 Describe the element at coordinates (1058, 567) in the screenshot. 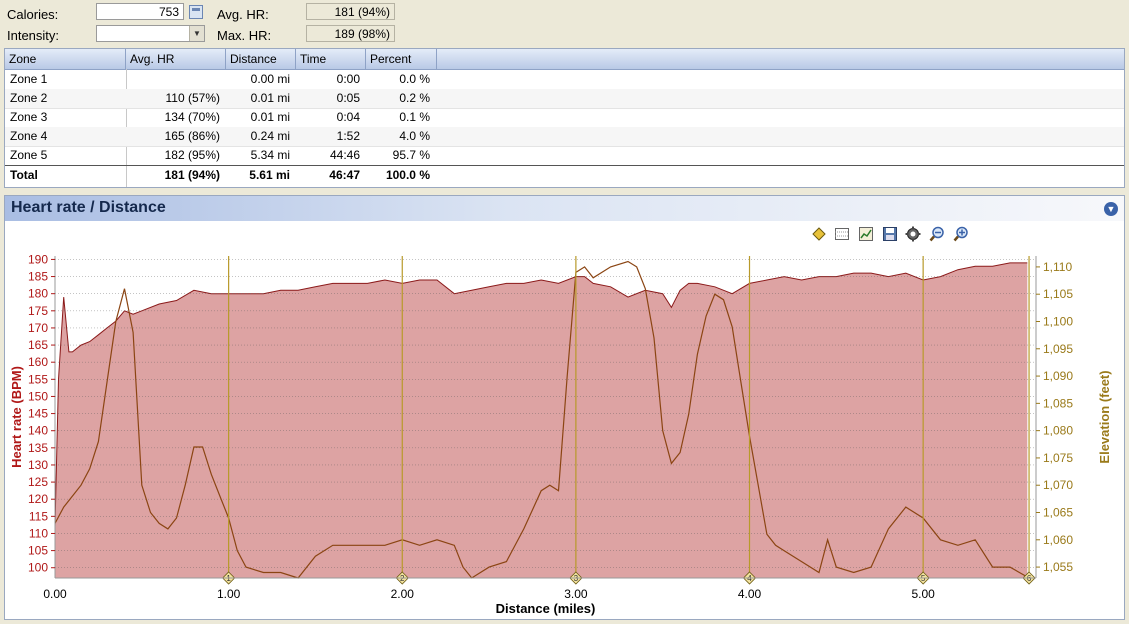

I see `y2-tick-label: 1,055` at that location.